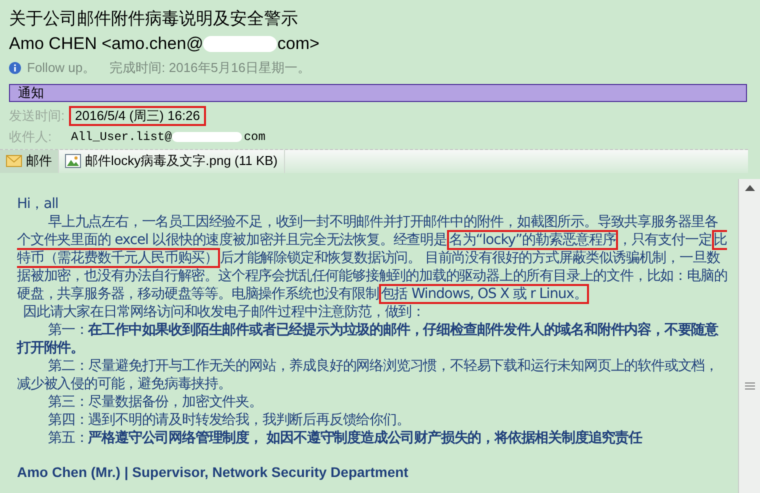 This screenshot has width=760, height=493. What do you see at coordinates (224, 311) in the screenshot?
I see `body-paragraph: 因此请大家在日常网络访问和收发电子邮件过程中注意防范，做到：` at bounding box center [224, 311].